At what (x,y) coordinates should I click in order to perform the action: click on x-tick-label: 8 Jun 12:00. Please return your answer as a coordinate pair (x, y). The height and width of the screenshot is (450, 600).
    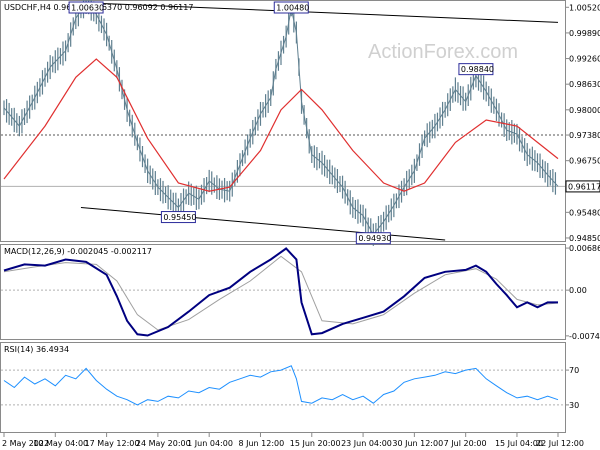
    Looking at the image, I should click on (261, 443).